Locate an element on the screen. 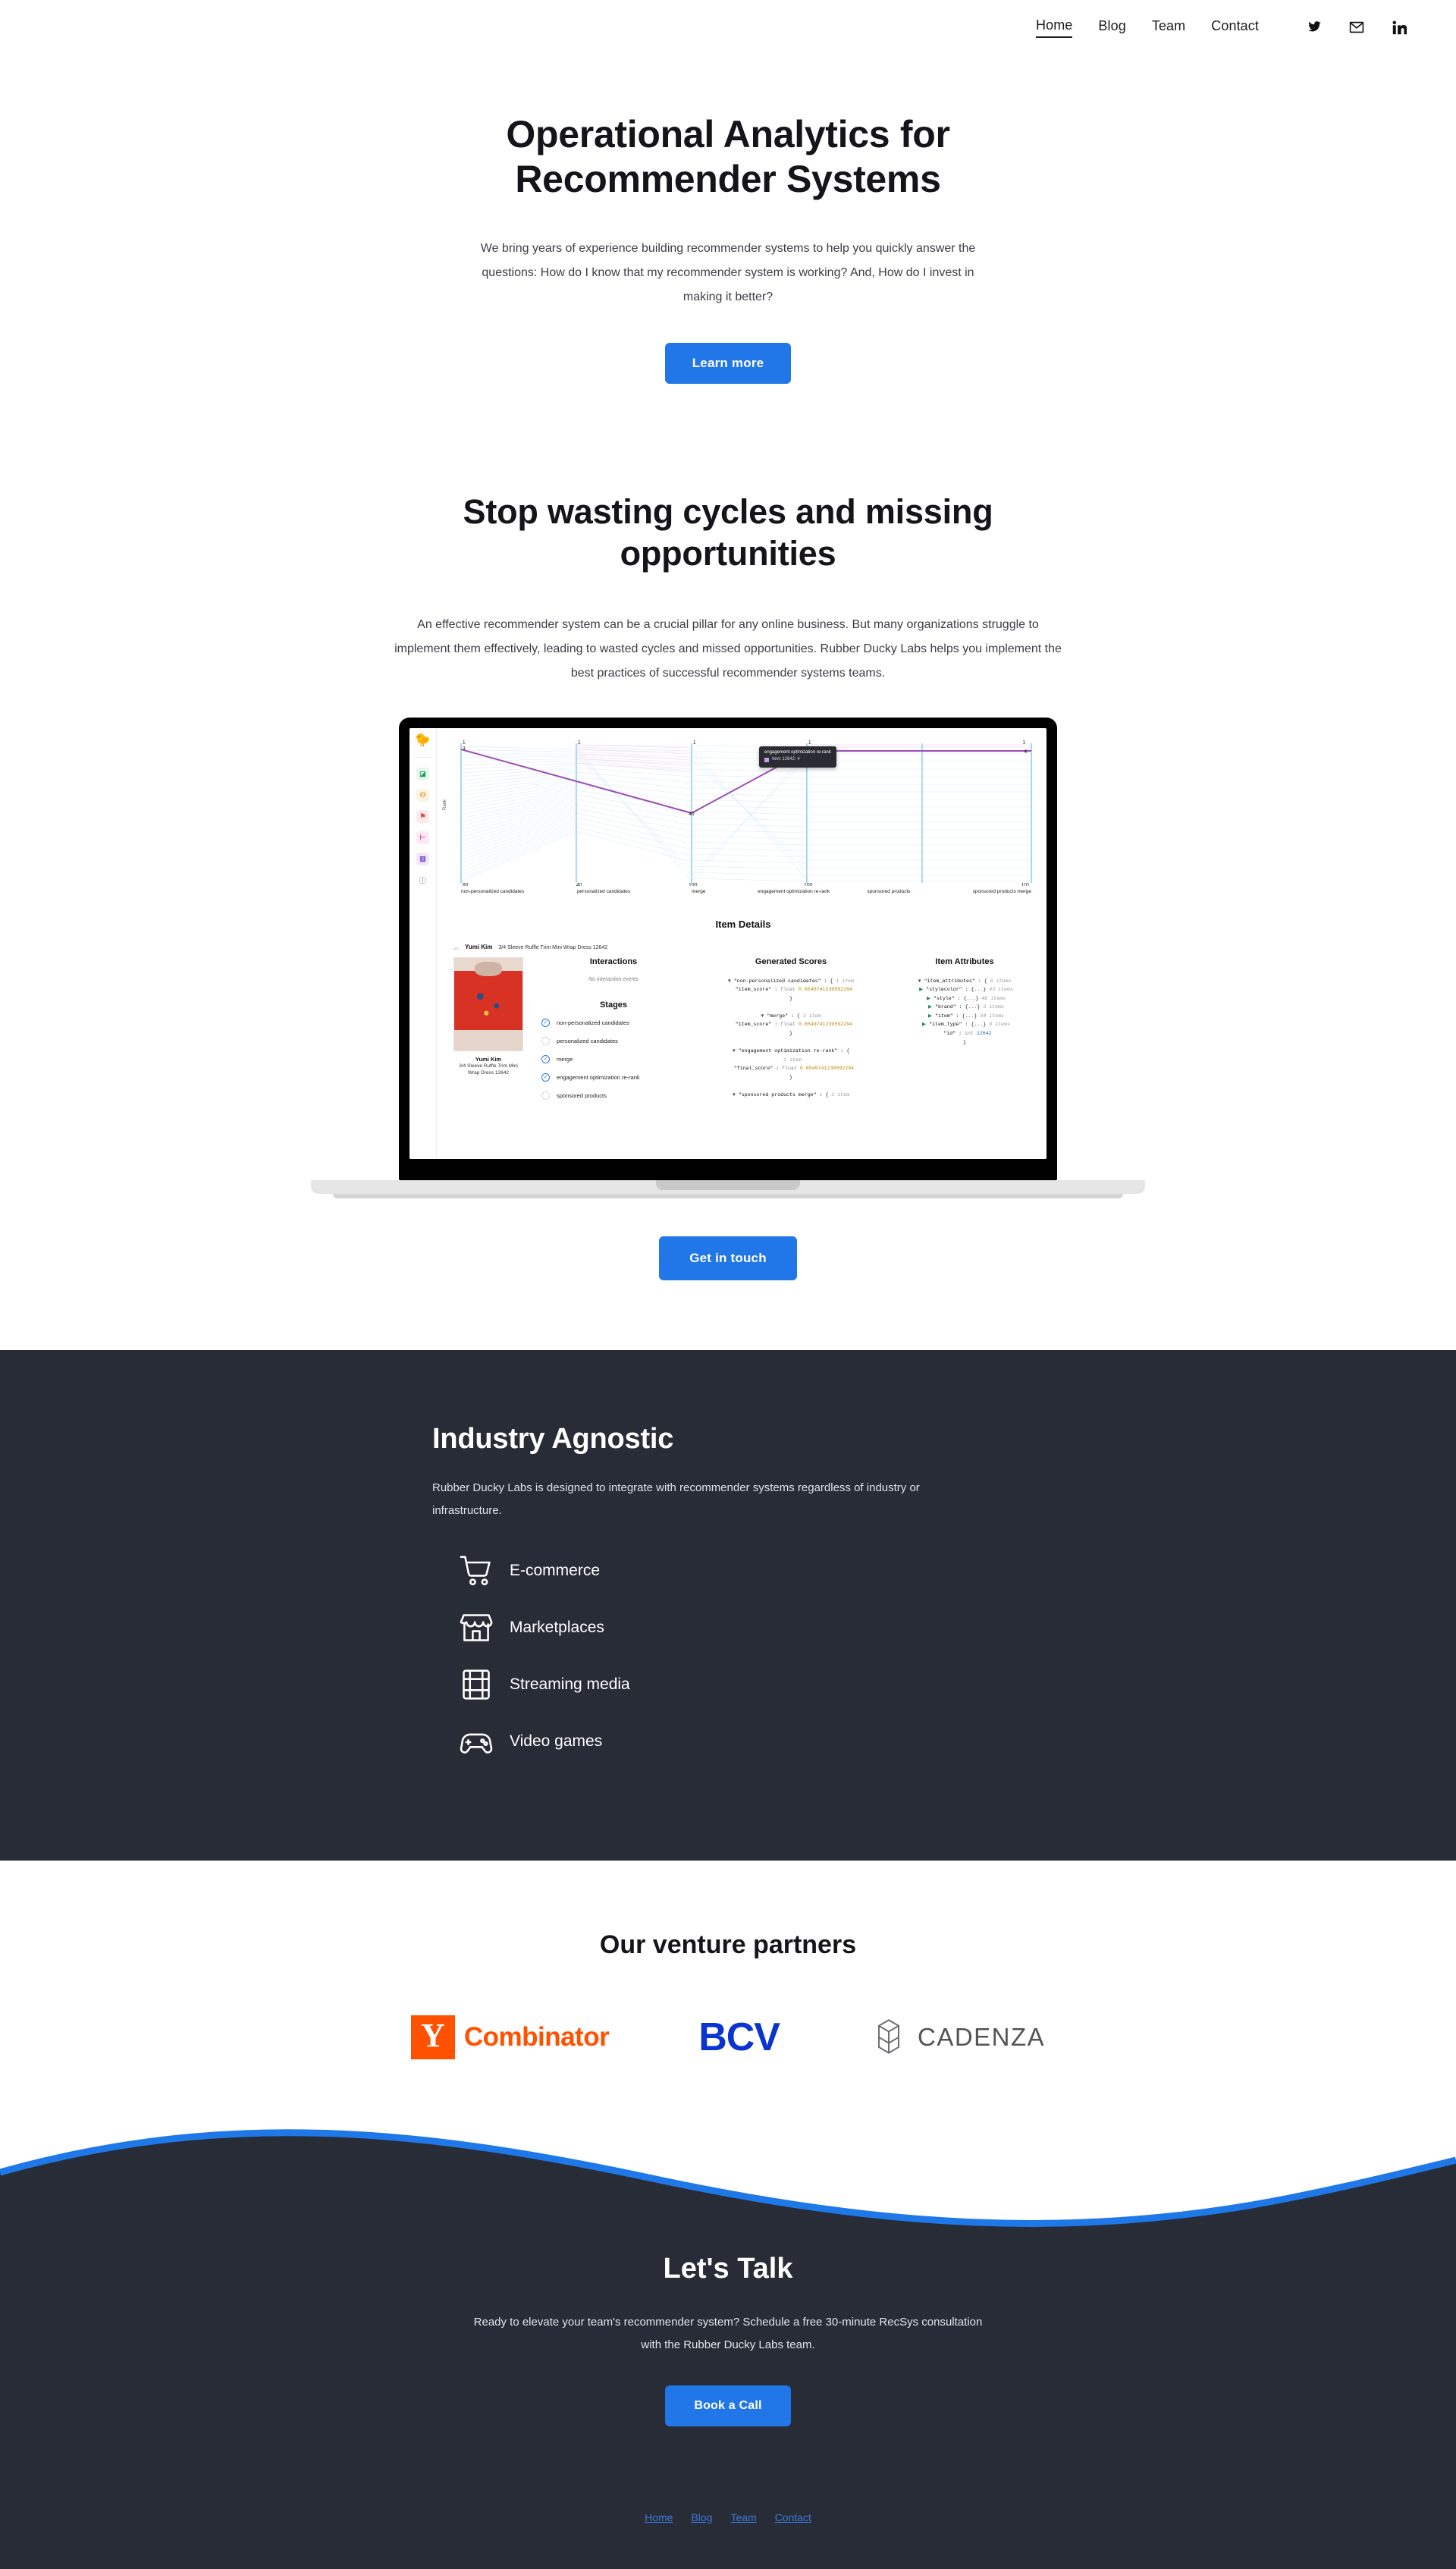 The width and height of the screenshot is (1456, 2569). interactions-heading: Interactions is located at coordinates (613, 961).